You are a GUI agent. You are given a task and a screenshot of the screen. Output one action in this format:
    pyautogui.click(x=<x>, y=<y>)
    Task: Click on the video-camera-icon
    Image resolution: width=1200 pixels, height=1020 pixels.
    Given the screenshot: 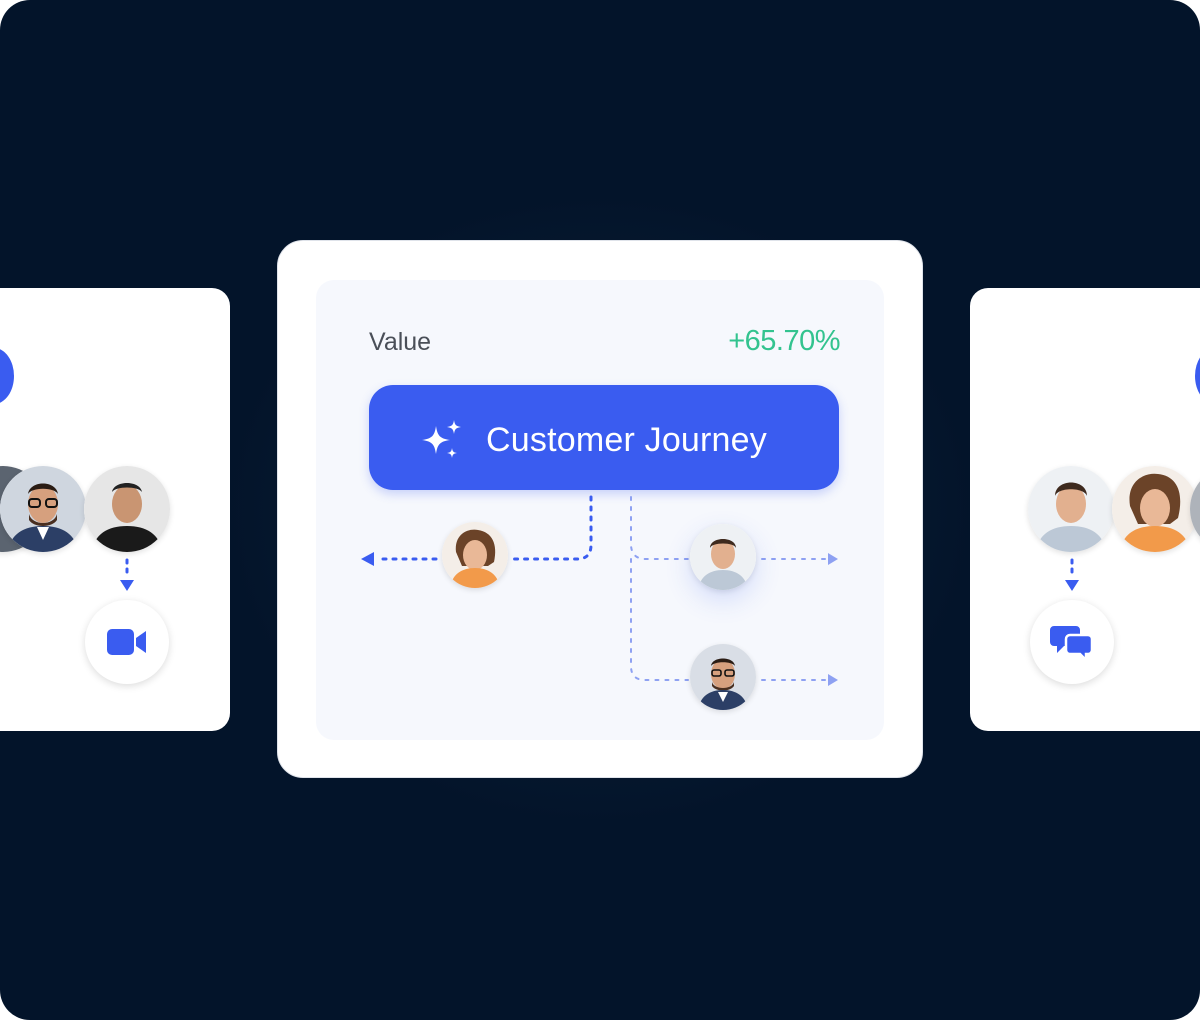 What is the action you would take?
    pyautogui.click(x=126, y=642)
    